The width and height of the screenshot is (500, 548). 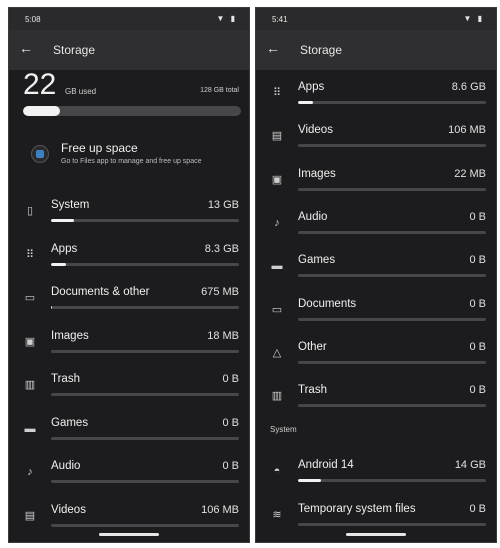 What do you see at coordinates (468, 87) in the screenshot?
I see `storage-row-value: 8.6 GB` at bounding box center [468, 87].